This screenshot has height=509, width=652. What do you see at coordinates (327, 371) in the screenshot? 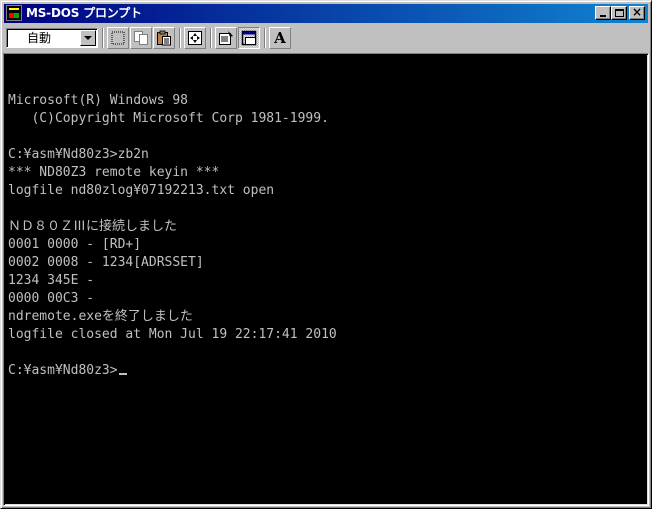
I see `command-prompt: C:¥asm¥Nd80z3>` at bounding box center [327, 371].